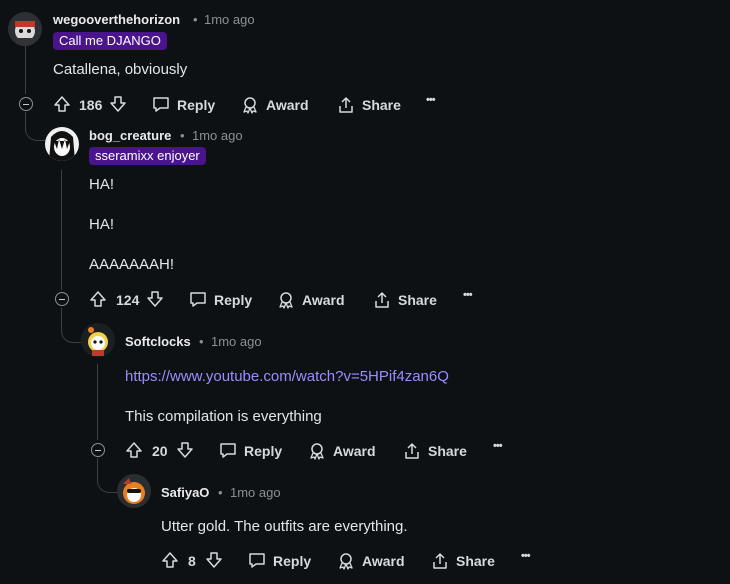  What do you see at coordinates (192, 561) in the screenshot?
I see `vote-count: 8` at bounding box center [192, 561].